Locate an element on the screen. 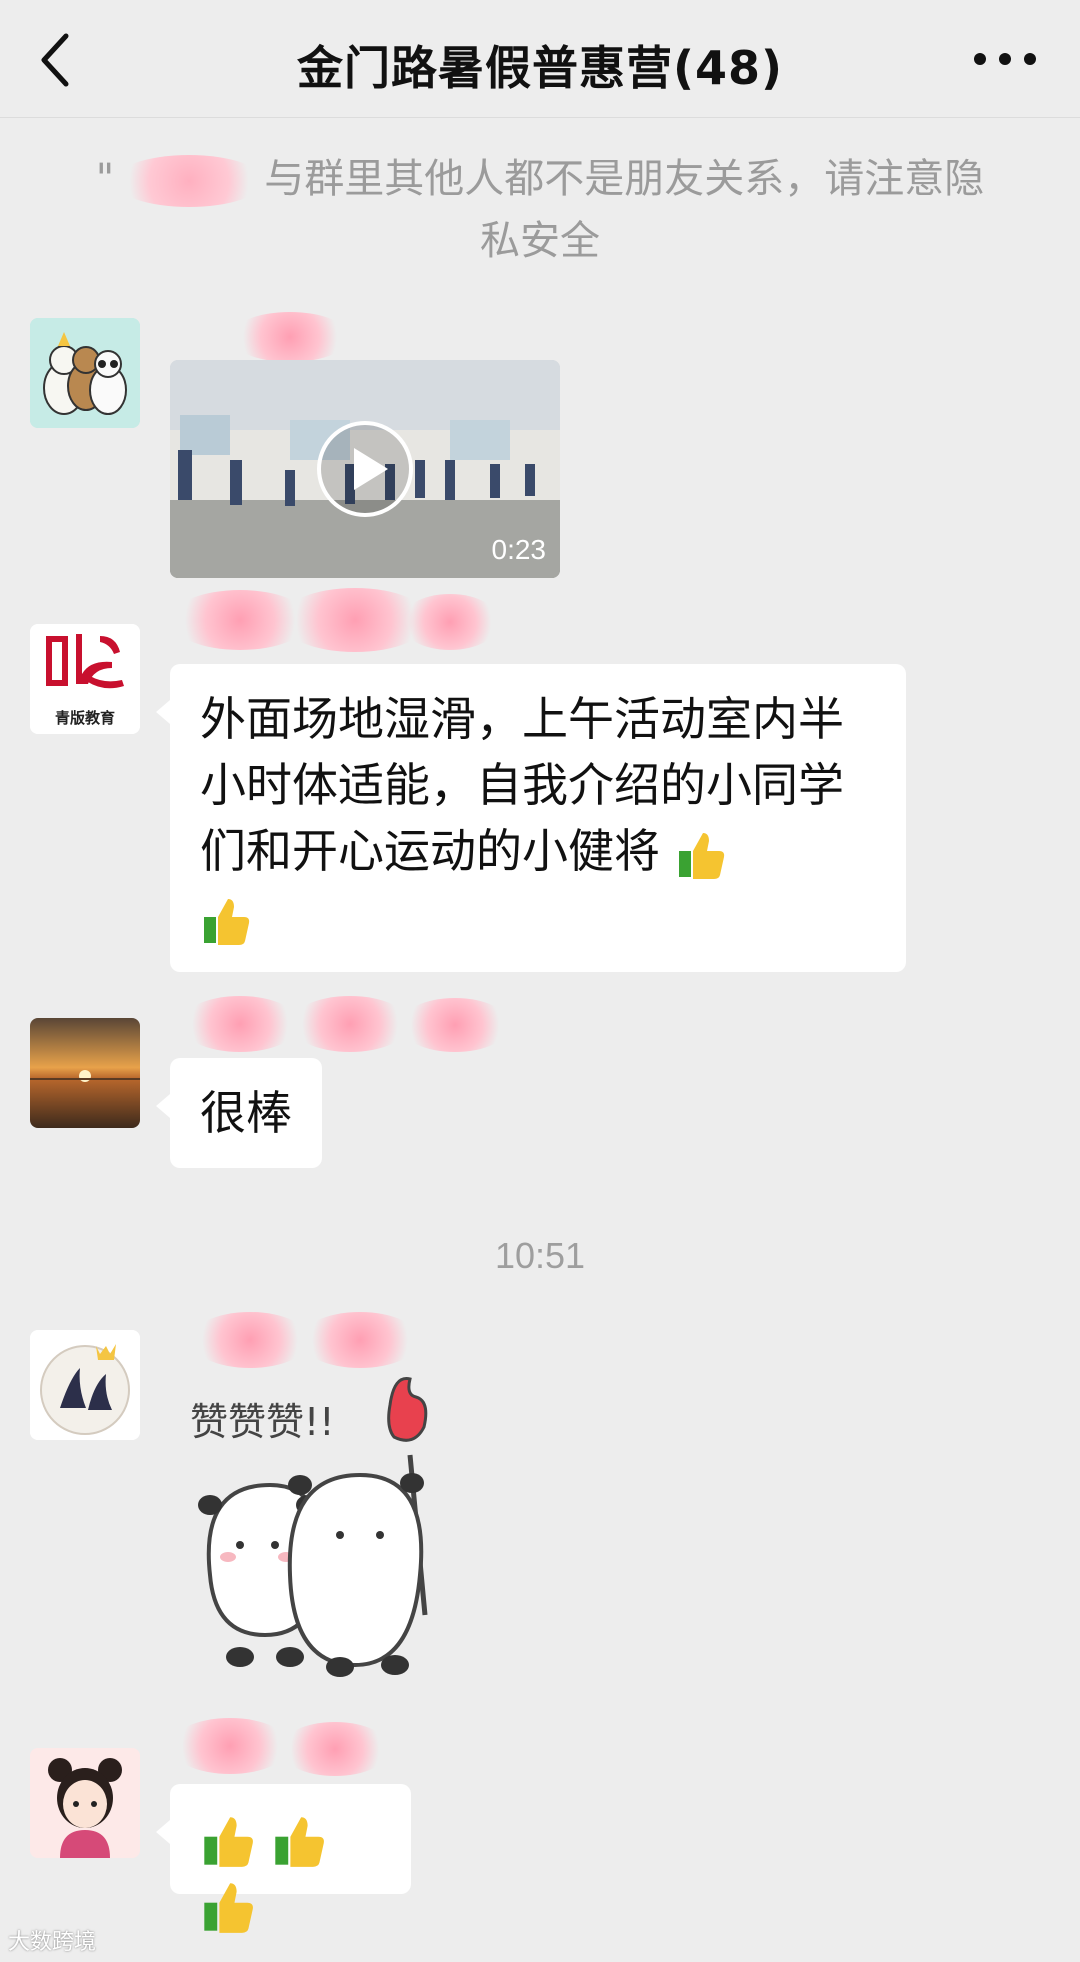  panda-sticker: 赞赞赞!! is located at coordinates (330, 1535).